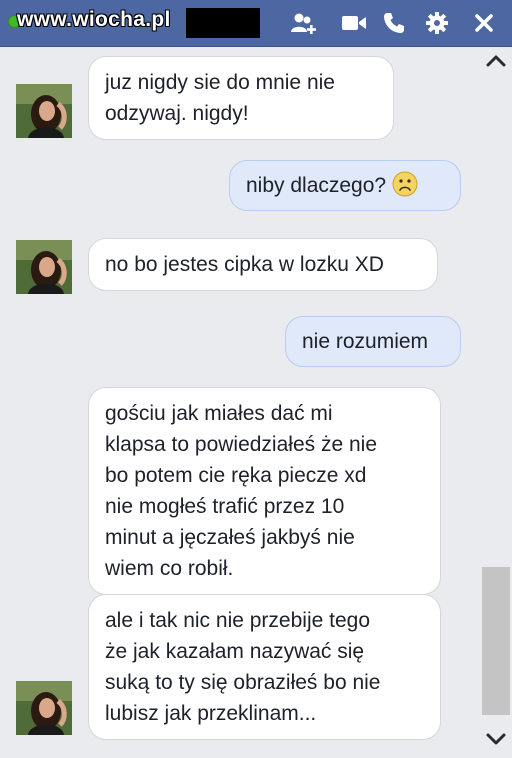 This screenshot has height=758, width=512. Describe the element at coordinates (394, 23) in the screenshot. I see `phone-icon` at that location.